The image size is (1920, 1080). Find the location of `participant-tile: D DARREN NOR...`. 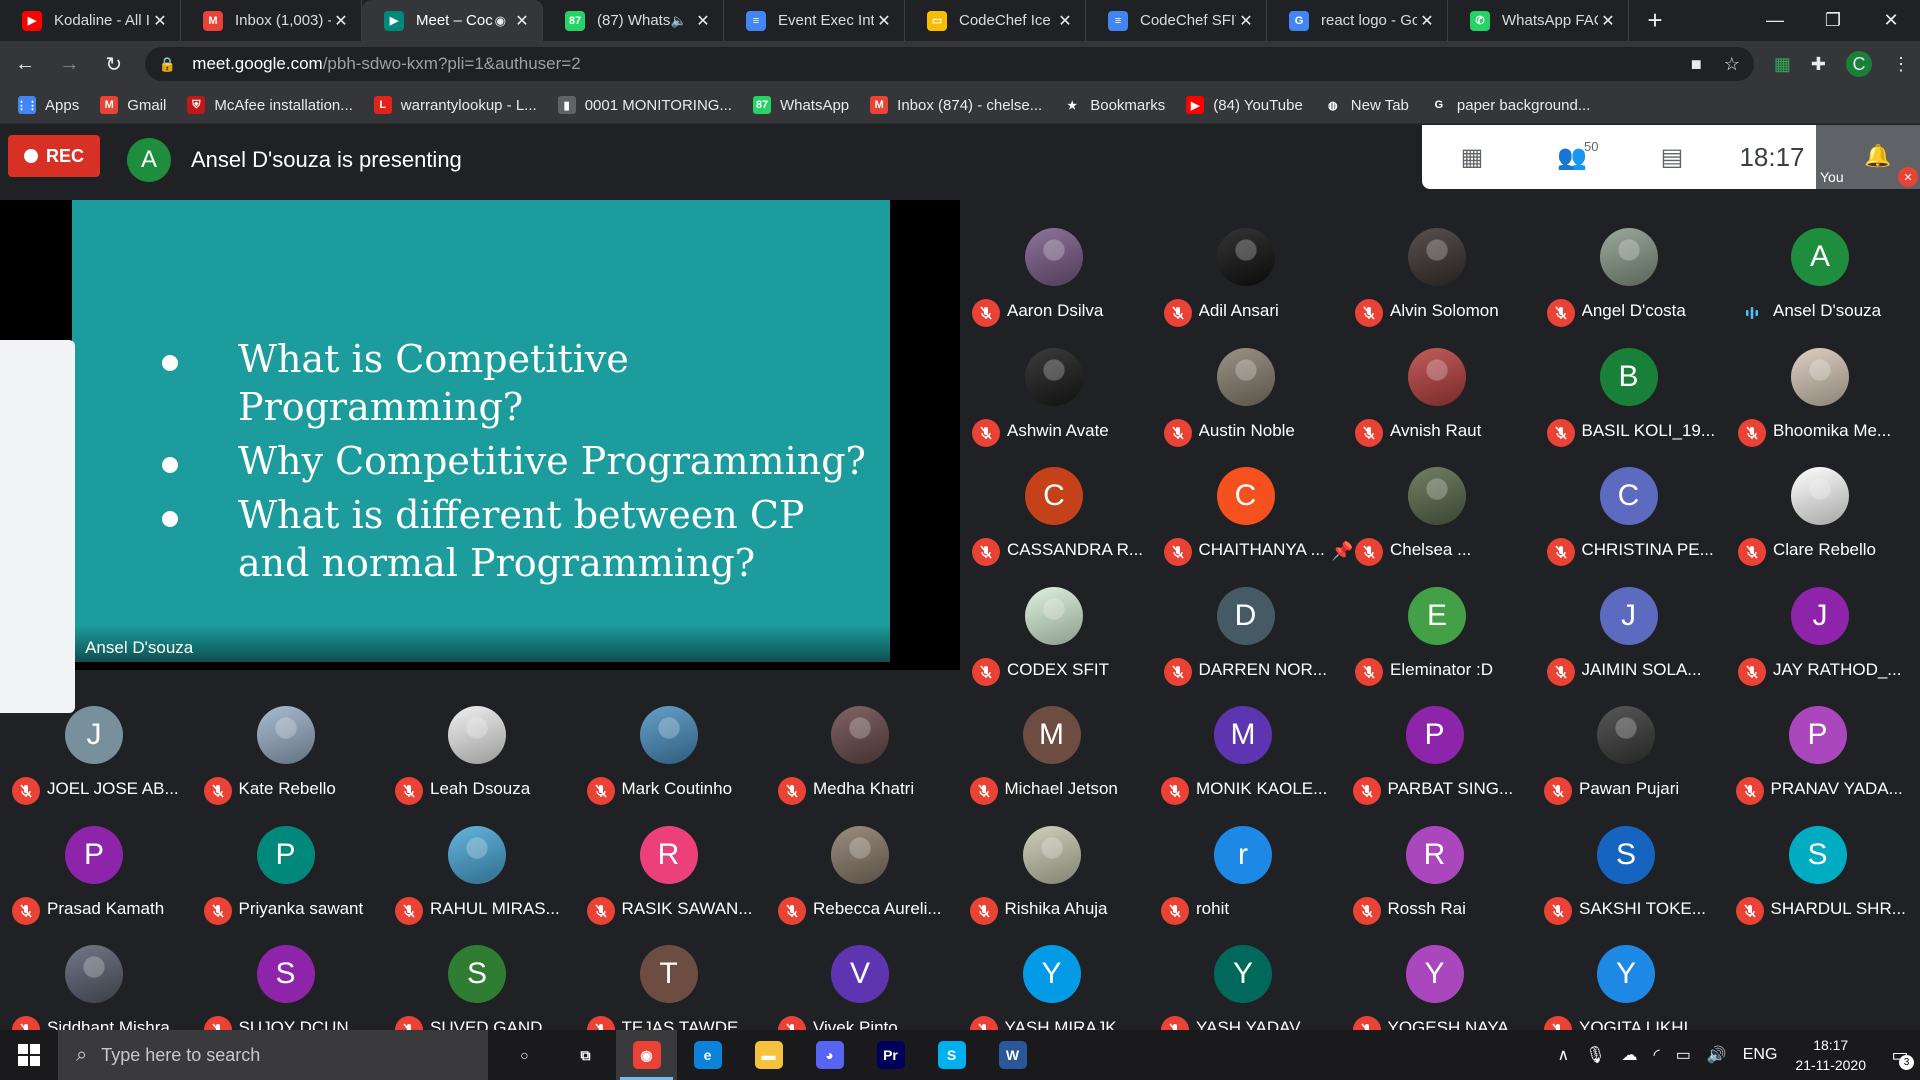

participant-tile: D DARREN NOR... is located at coordinates (1247, 636).